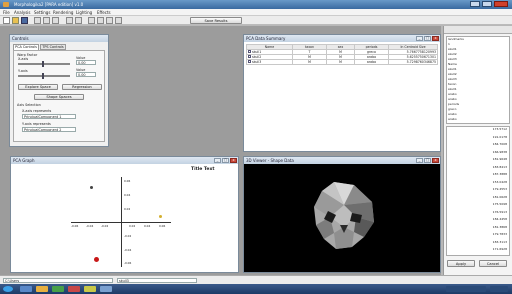 This screenshot has width=512, height=294. I want to click on list-item: 191.0178, so click(478, 139).